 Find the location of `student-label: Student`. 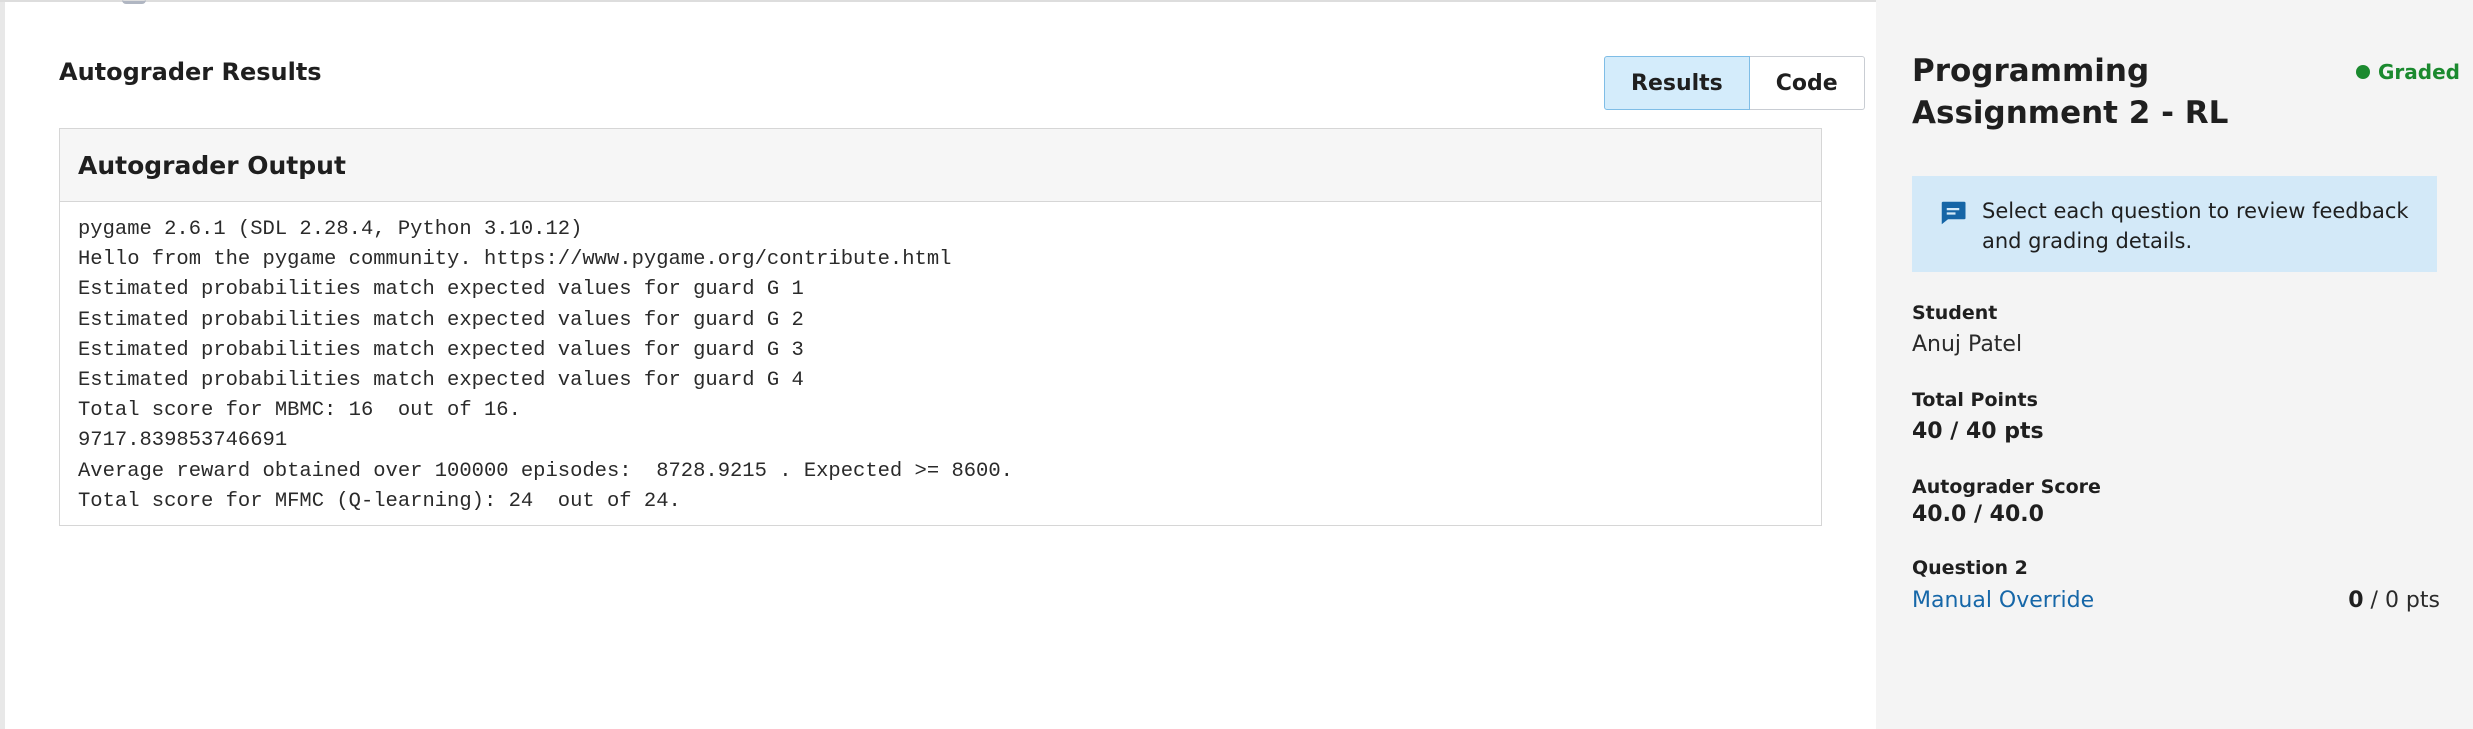

student-label: Student is located at coordinates (1955, 313).